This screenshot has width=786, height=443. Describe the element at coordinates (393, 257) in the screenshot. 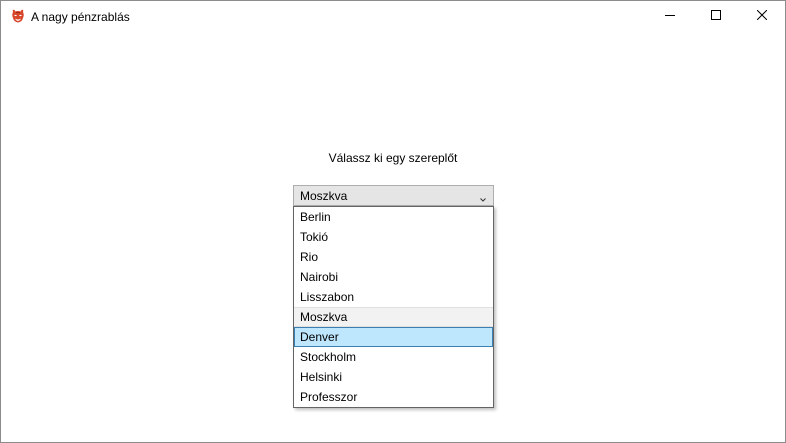

I see `list-item-rio: Rio` at that location.